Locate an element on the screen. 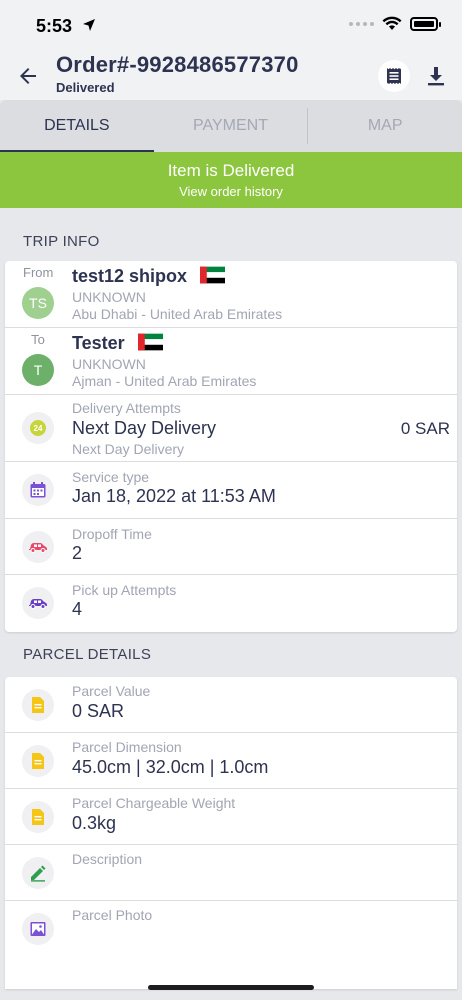 The width and height of the screenshot is (462, 1000). next-day-icon: 24 is located at coordinates (38, 428).